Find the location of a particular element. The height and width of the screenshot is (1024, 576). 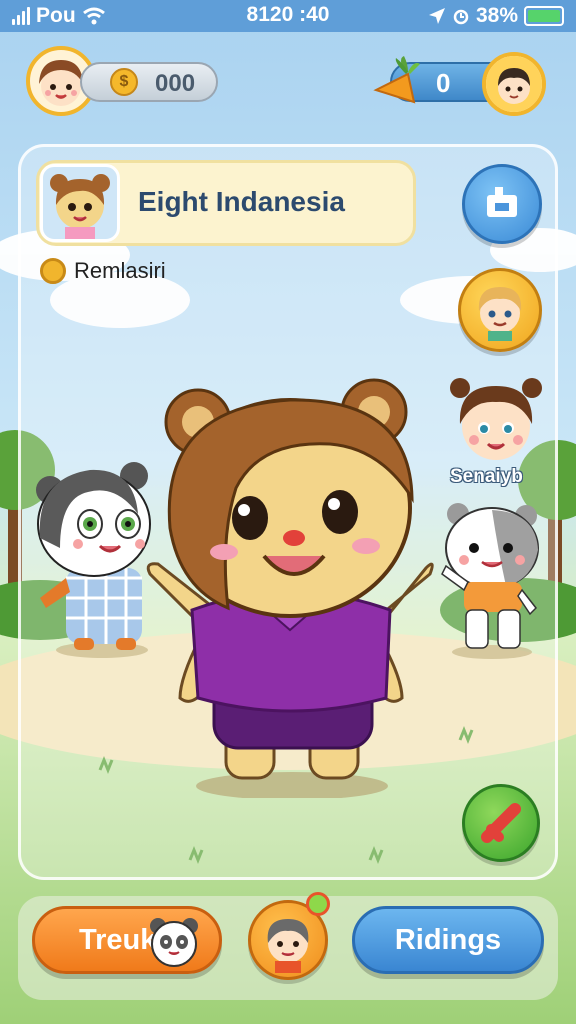

friend-name-label: Senaiyb is located at coordinates (486, 476).